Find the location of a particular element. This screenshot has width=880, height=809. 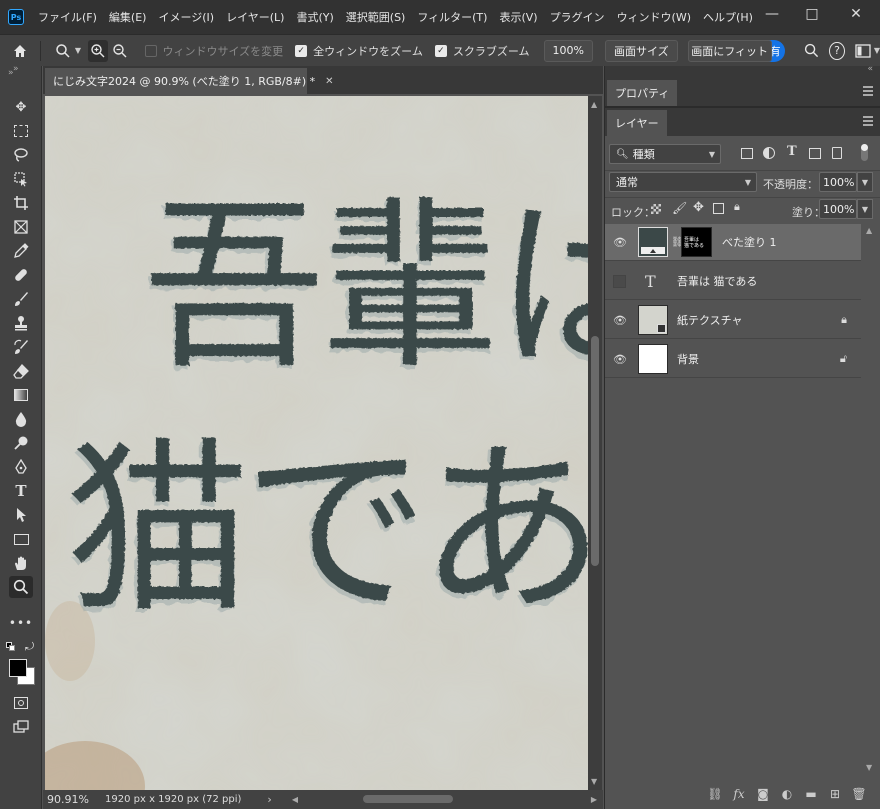

vertical-scrollbar: ▲ ▼ is located at coordinates (595, 443).